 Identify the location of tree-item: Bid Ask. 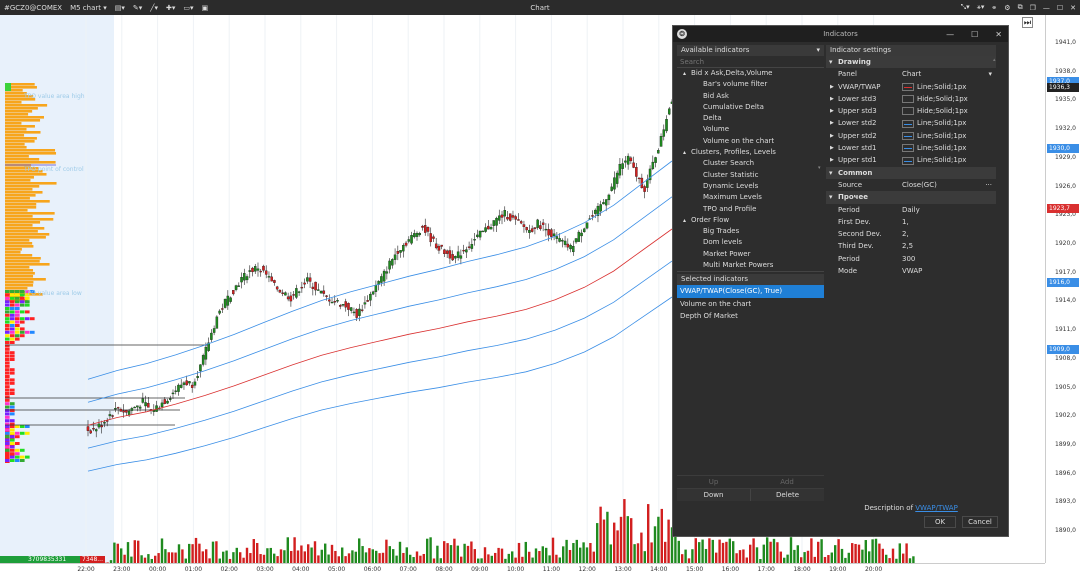
(750, 96).